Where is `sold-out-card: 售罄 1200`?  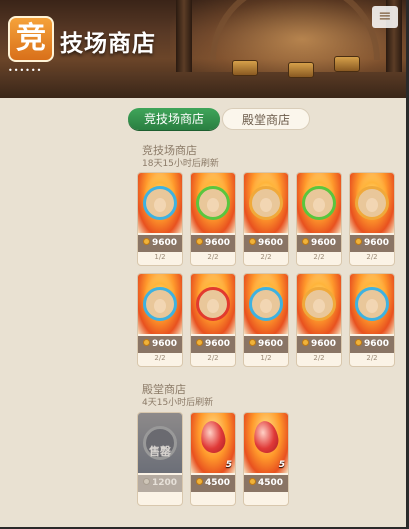 sold-out-card: 售罄 1200 is located at coordinates (160, 459).